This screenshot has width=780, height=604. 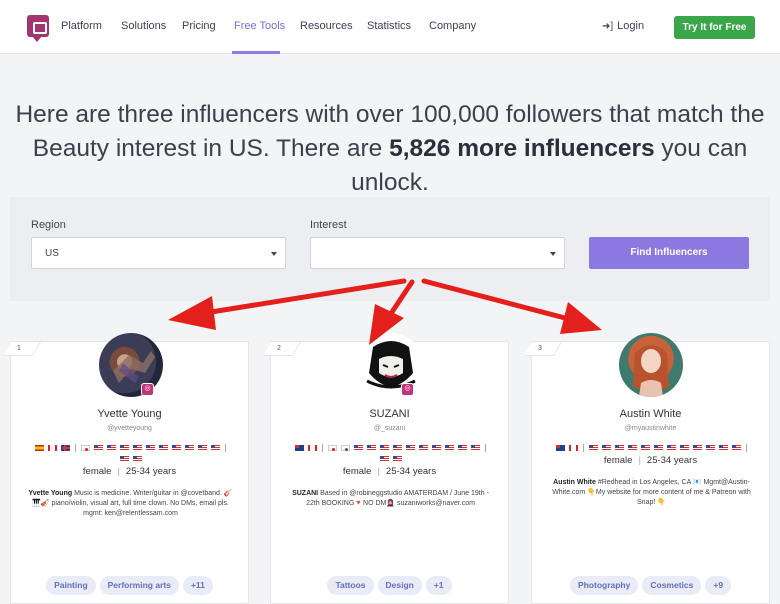 What do you see at coordinates (650, 414) in the screenshot?
I see `influencer-name: Austin White` at bounding box center [650, 414].